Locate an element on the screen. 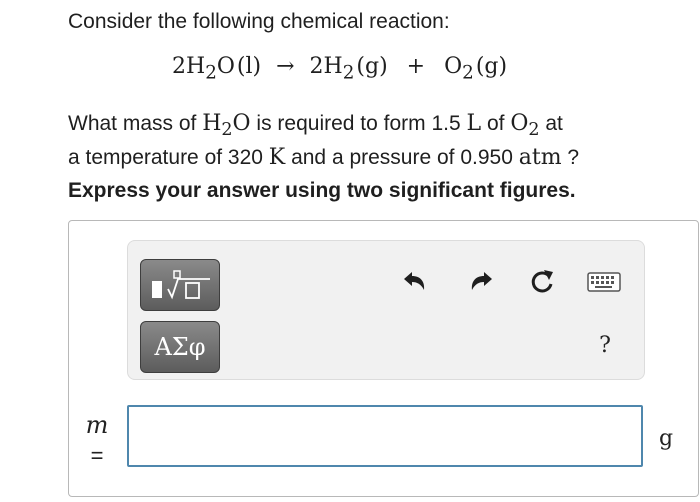 The width and height of the screenshot is (700, 502). chemical-equation: 2H2O(l) → 2H2(g) + O2(g) is located at coordinates (339, 68).